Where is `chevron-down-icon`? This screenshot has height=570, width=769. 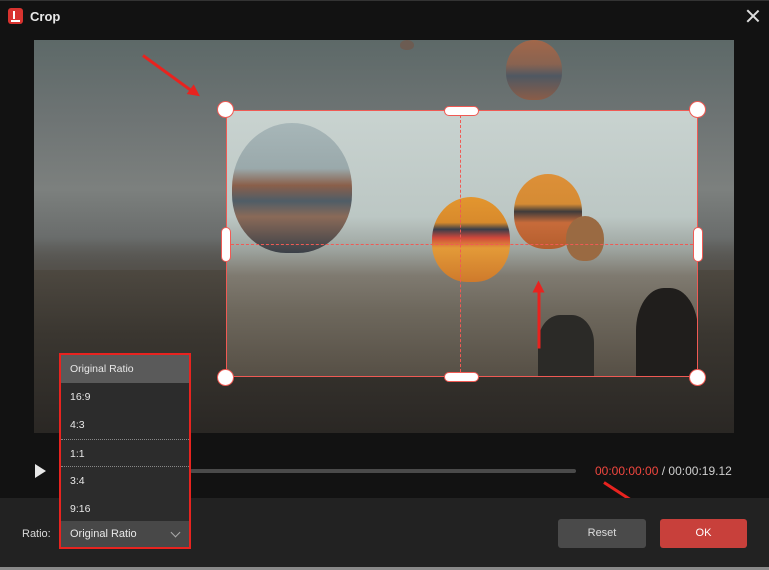
chevron-down-icon is located at coordinates (175, 532).